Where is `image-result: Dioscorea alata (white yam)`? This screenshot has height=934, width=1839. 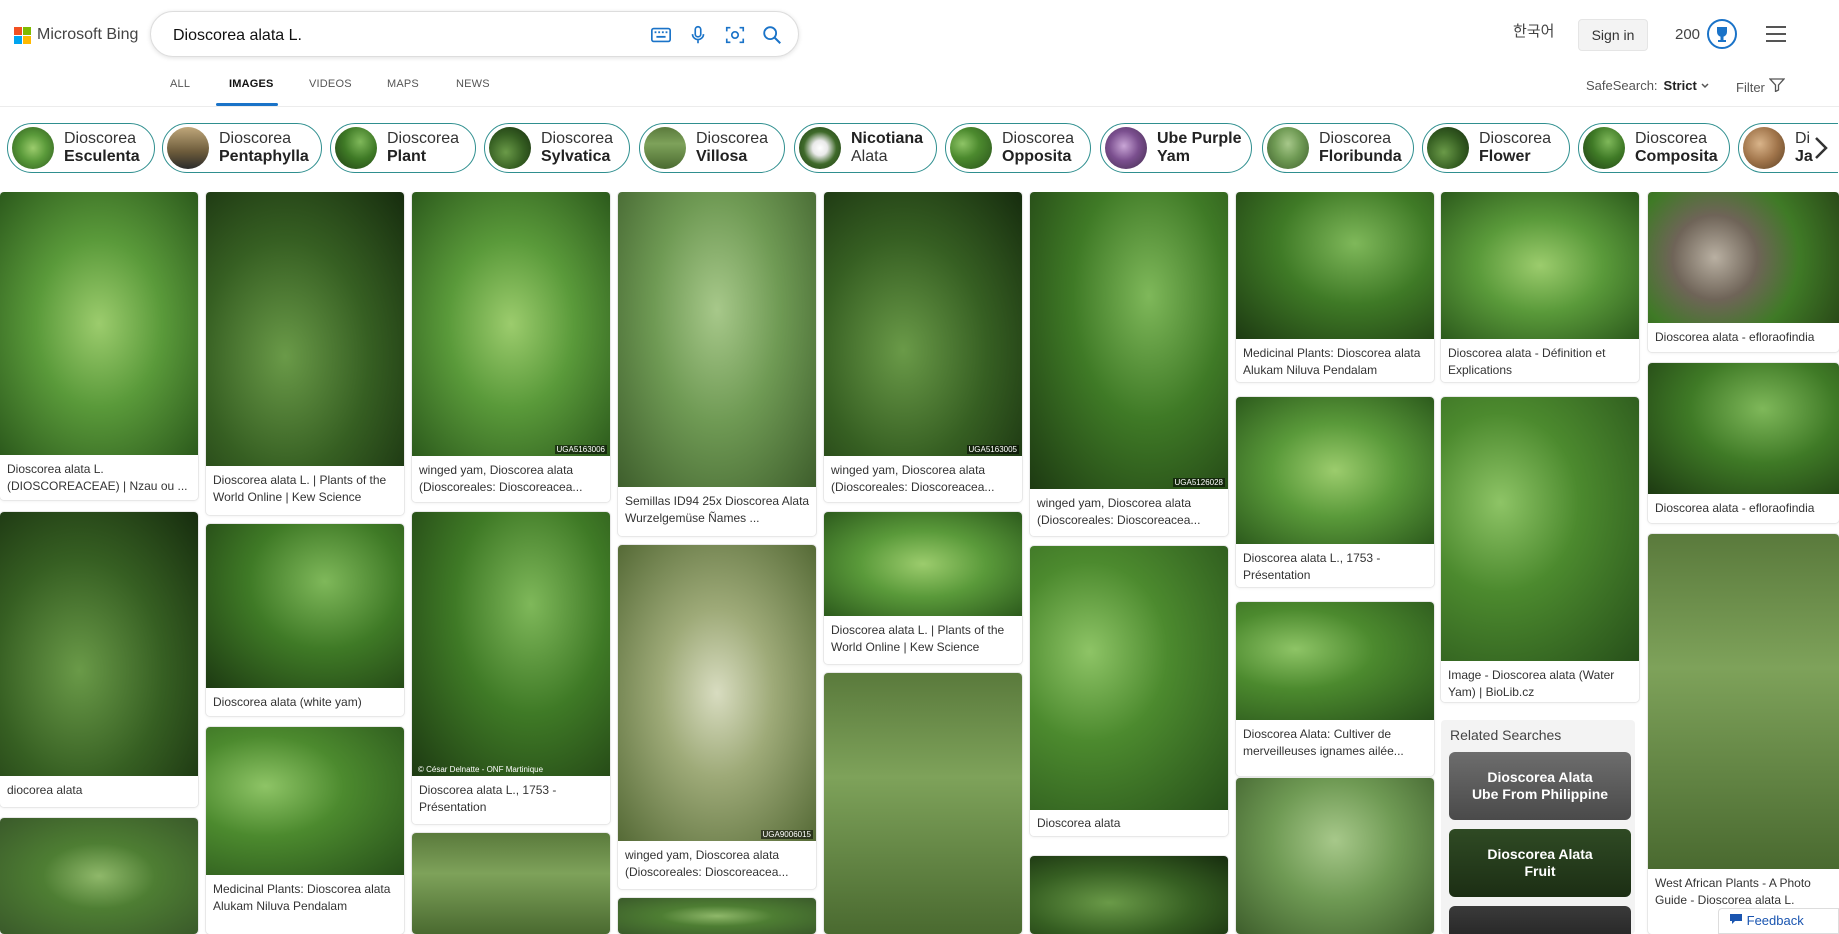 image-result: Dioscorea alata (white yam) is located at coordinates (305, 620).